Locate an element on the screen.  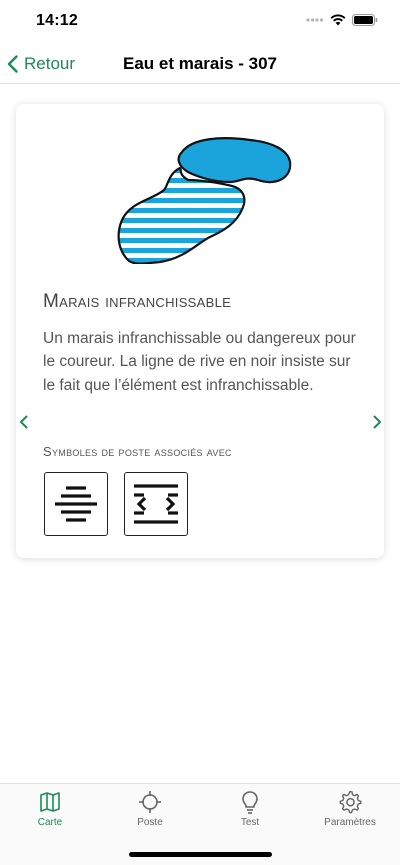
tab-carte: Carte is located at coordinates (50, 812).